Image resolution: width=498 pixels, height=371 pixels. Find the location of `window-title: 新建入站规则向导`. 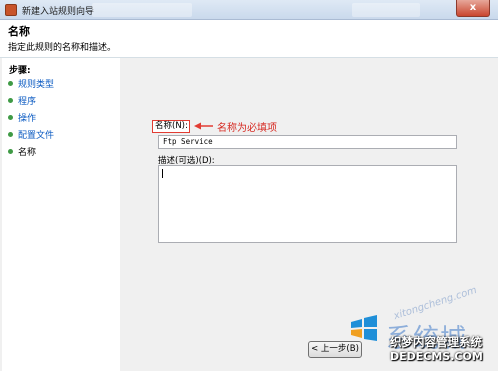

window-title: 新建入站规则向导 is located at coordinates (58, 12).